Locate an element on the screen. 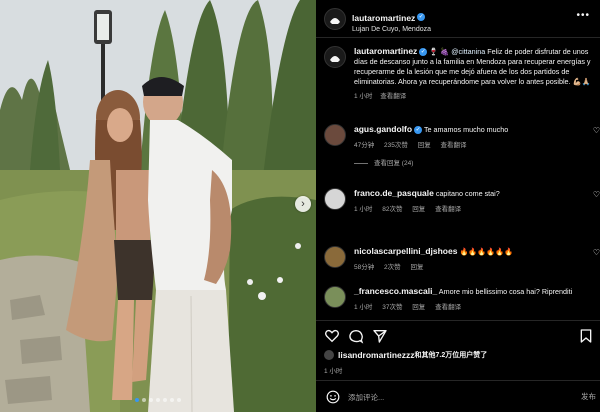  caption-emoji: 🍷 🍇 is located at coordinates (439, 51).